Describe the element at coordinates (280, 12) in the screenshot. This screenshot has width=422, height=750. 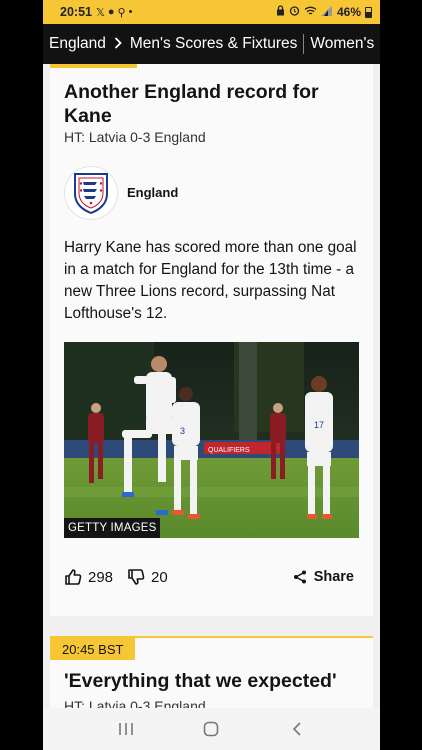
I see `lock-icon` at that location.